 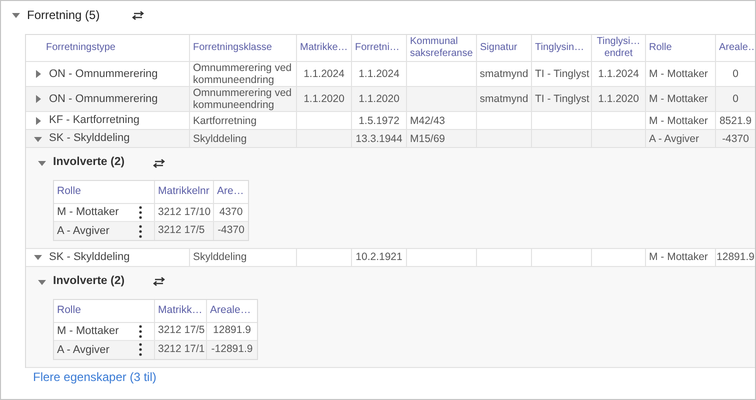 What do you see at coordinates (231, 230) in the screenshot?
I see `table-cell-text: -4370` at bounding box center [231, 230].